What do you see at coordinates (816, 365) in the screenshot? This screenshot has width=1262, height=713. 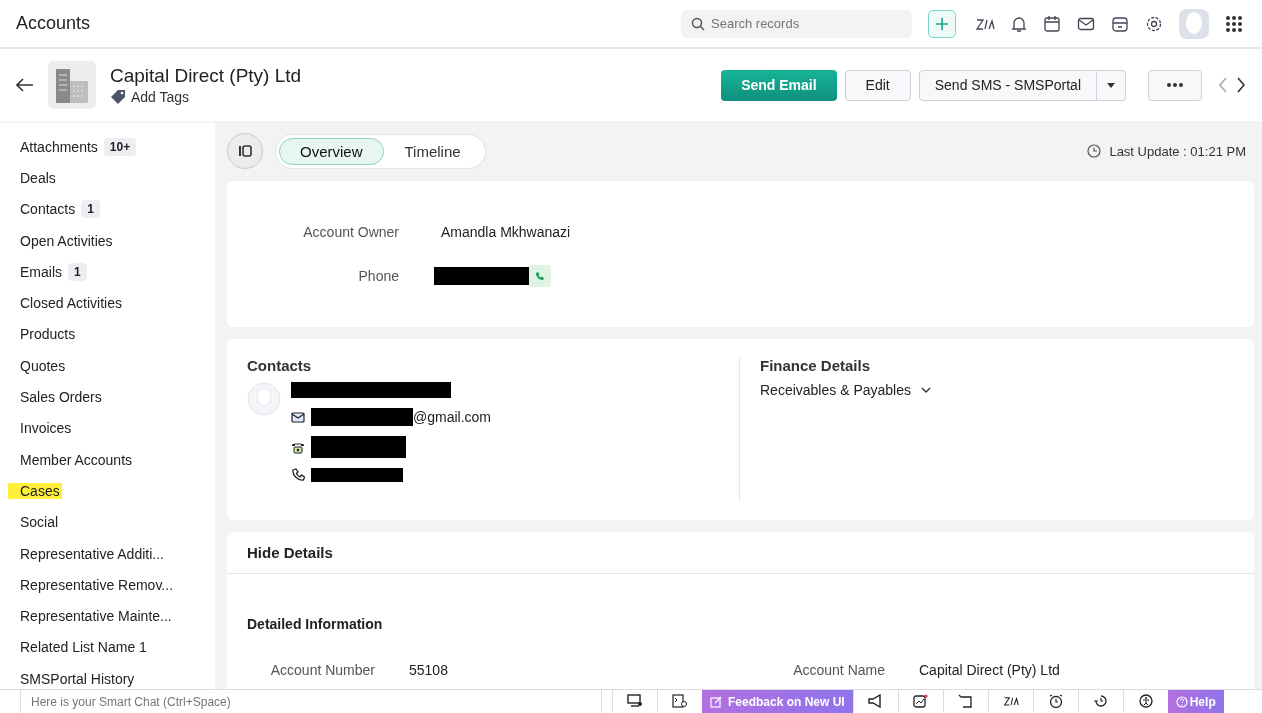 I see `section-title: Finance Details` at bounding box center [816, 365].